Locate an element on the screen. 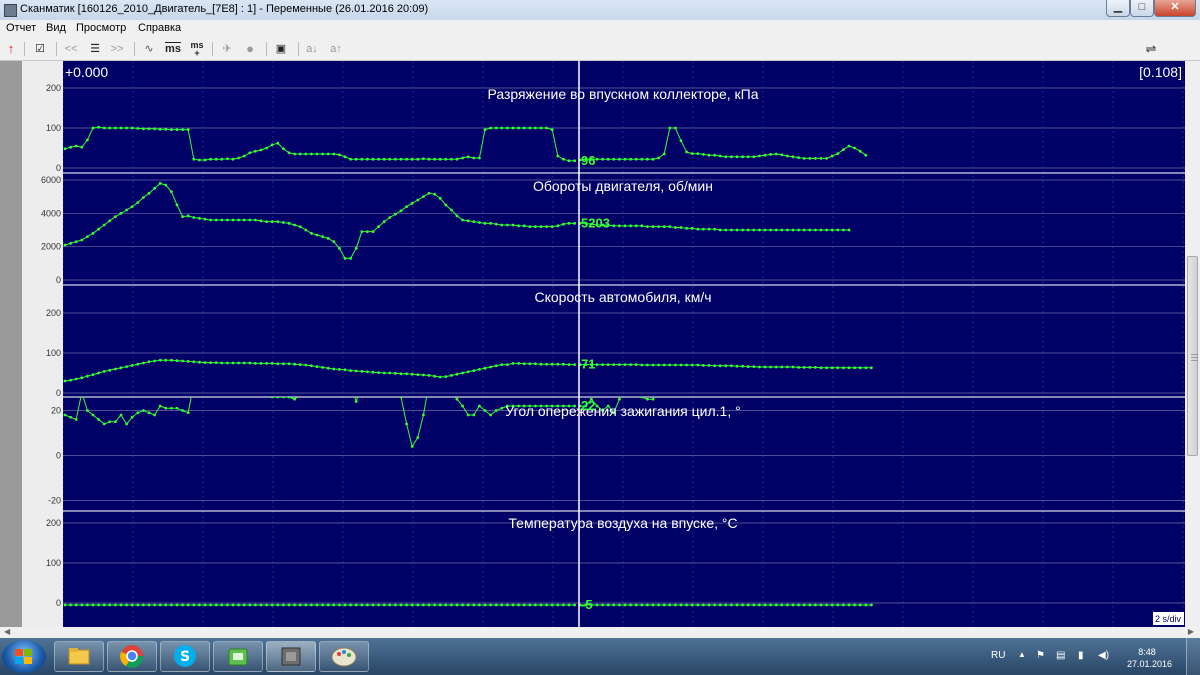 This screenshot has height=675, width=1200. cursor-value: -5 is located at coordinates (587, 604).